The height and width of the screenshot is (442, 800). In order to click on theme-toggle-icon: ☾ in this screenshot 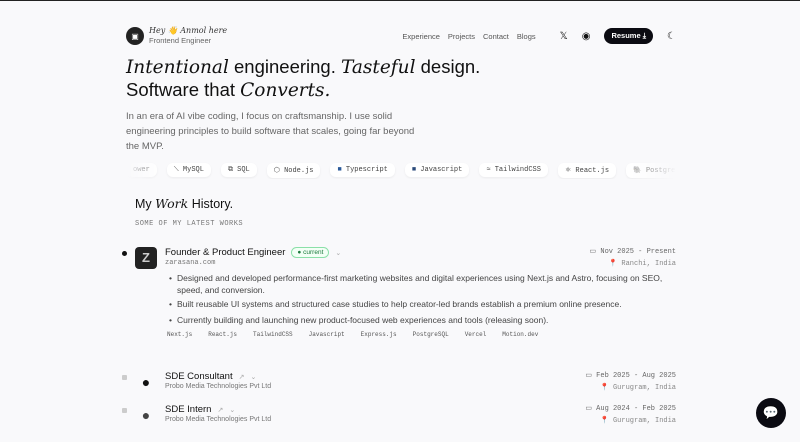, I will do `click(671, 36)`.